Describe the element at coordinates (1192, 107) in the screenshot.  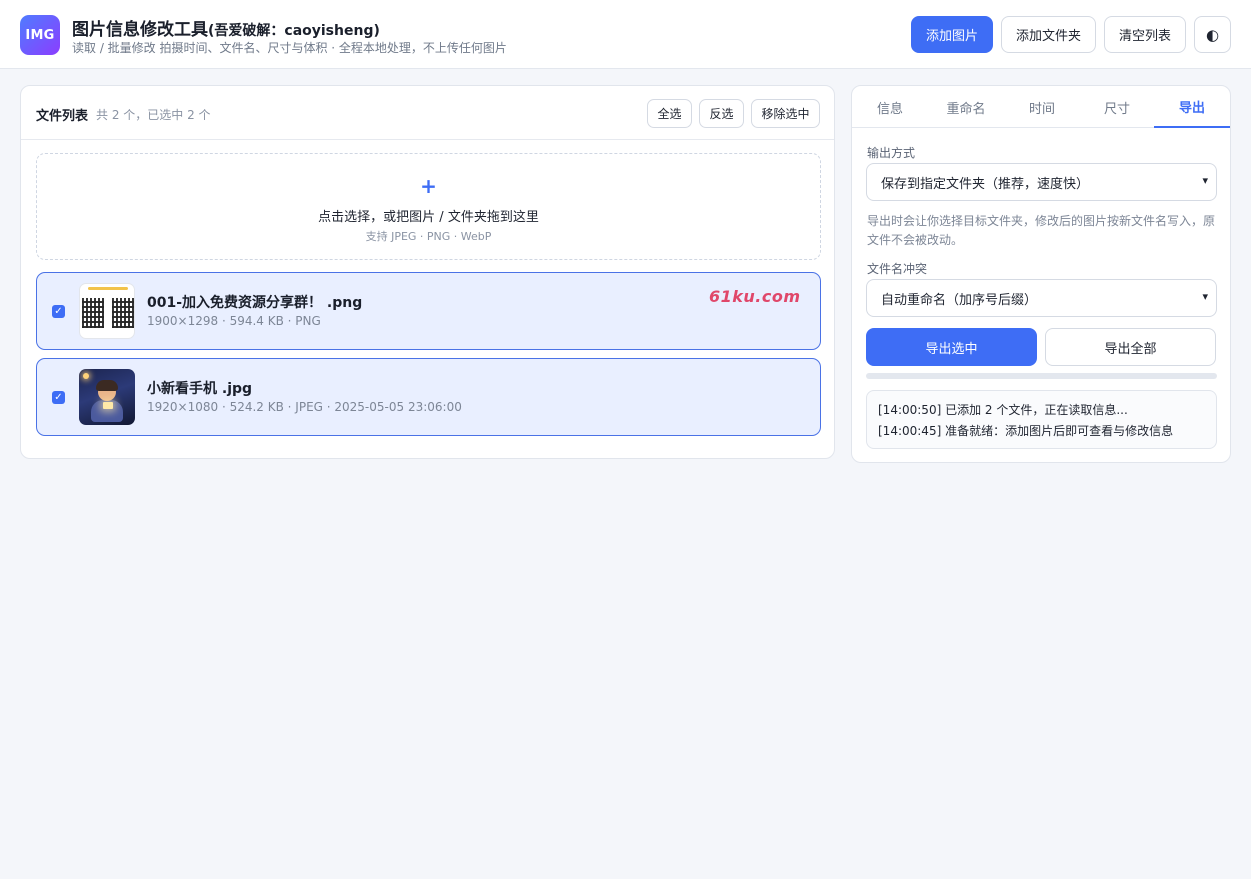
I see `tab-export: 导出` at that location.